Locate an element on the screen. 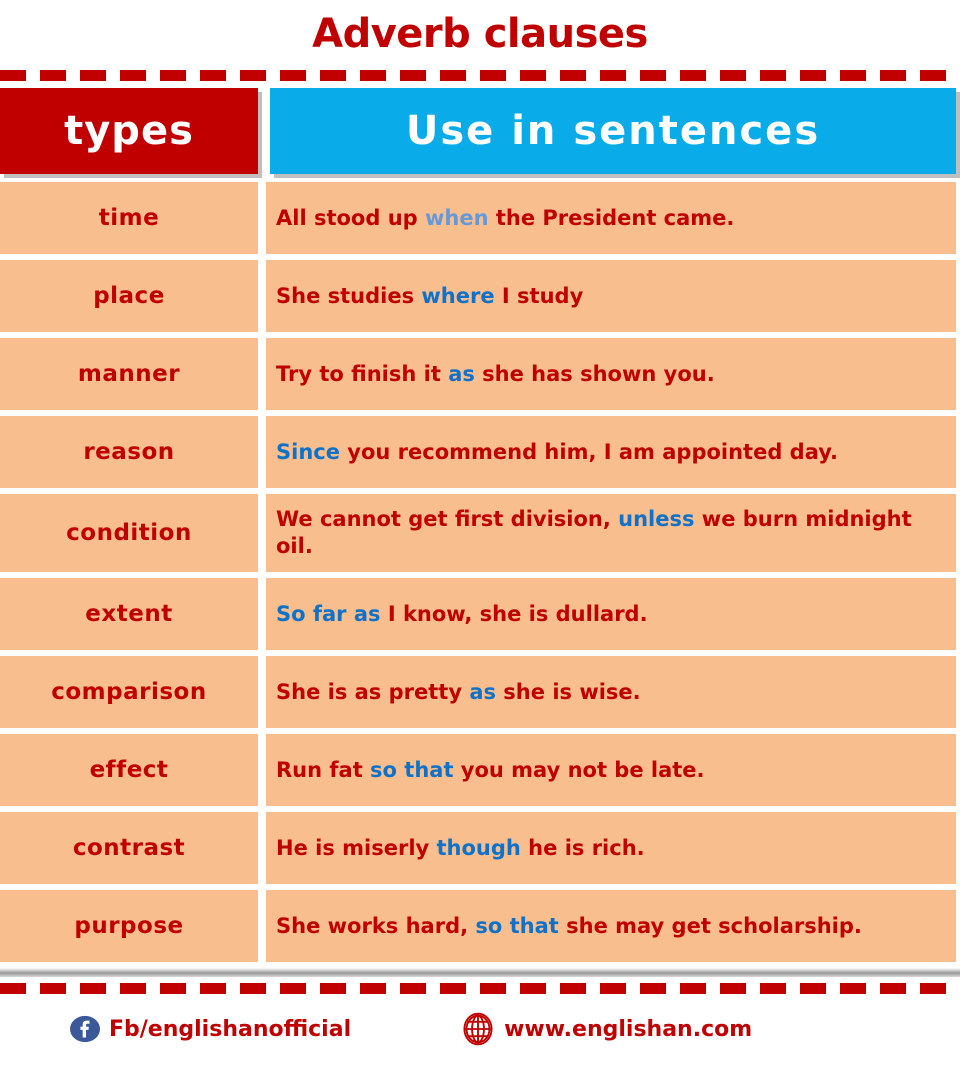 Image resolution: width=960 pixels, height=1065 pixels. footer: Fb/englishanofficial www.englishan.com is located at coordinates (480, 1029).